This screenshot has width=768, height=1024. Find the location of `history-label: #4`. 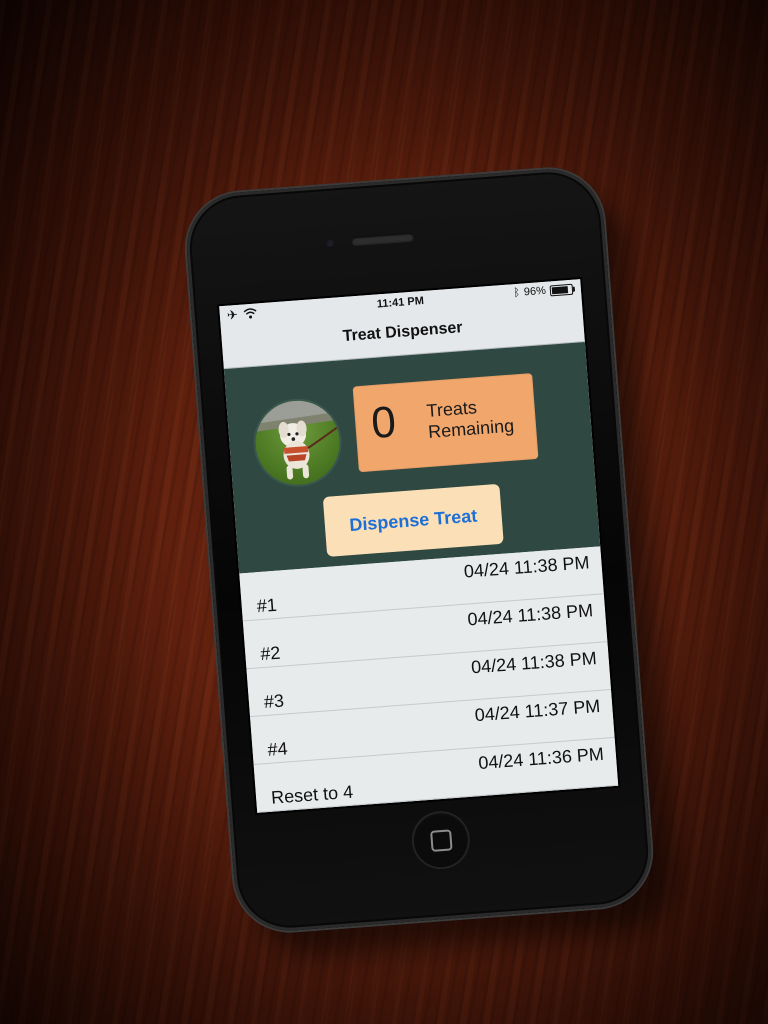

history-label: #4 is located at coordinates (277, 749).